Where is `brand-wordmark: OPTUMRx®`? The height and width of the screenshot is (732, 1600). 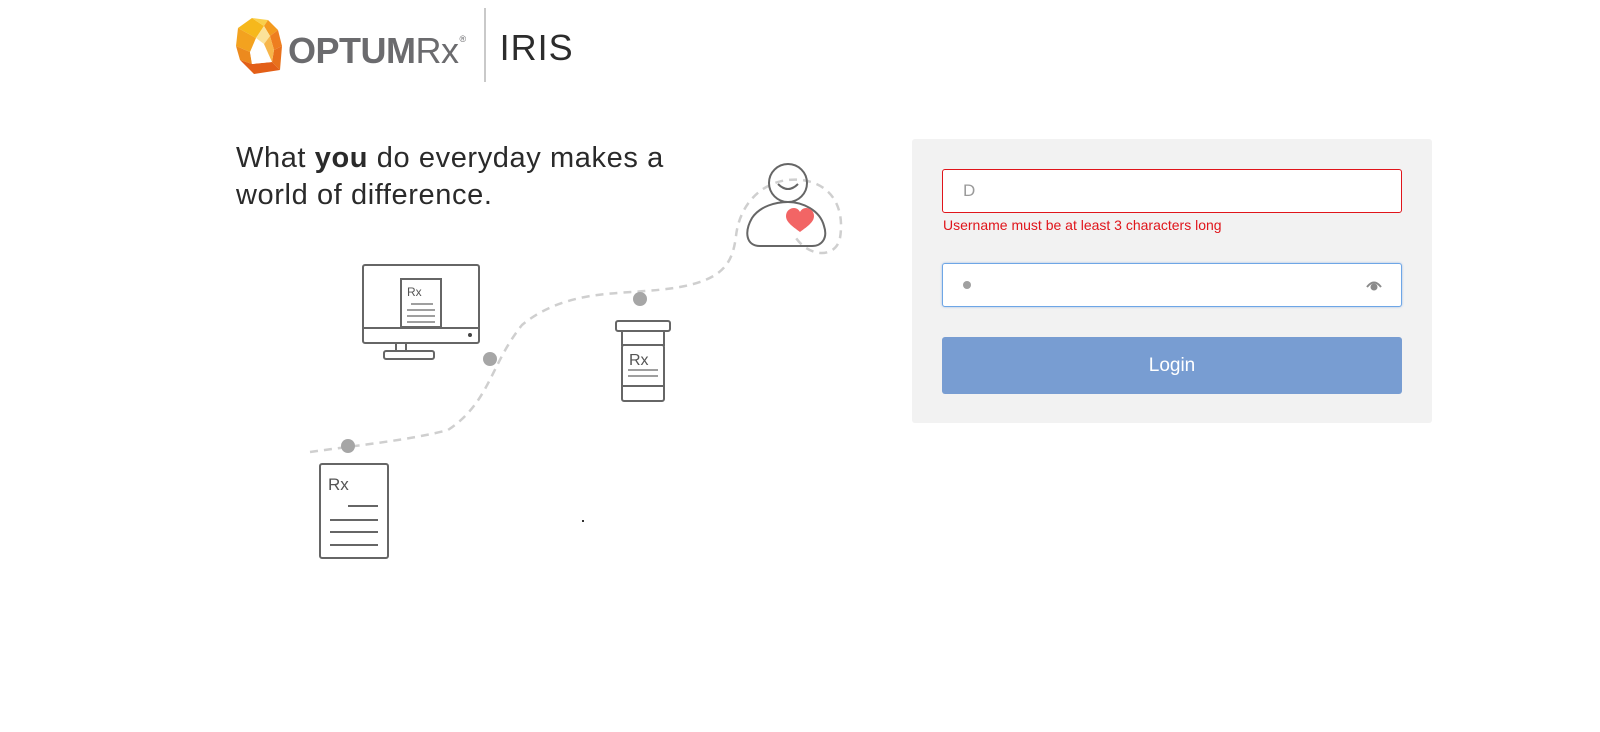
brand-wordmark: OPTUMRx® is located at coordinates (377, 51).